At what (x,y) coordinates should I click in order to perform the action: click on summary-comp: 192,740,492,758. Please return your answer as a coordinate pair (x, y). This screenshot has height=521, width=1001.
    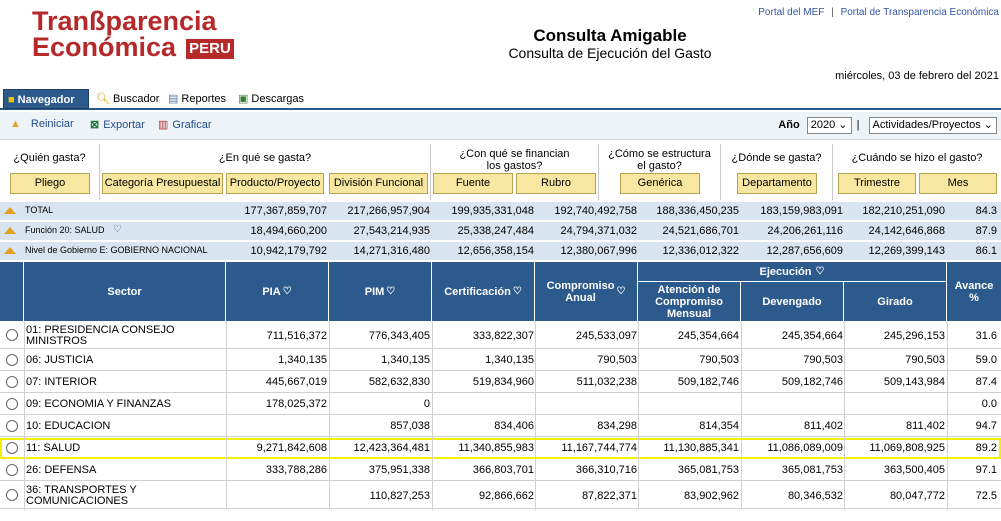
    Looking at the image, I should click on (595, 211).